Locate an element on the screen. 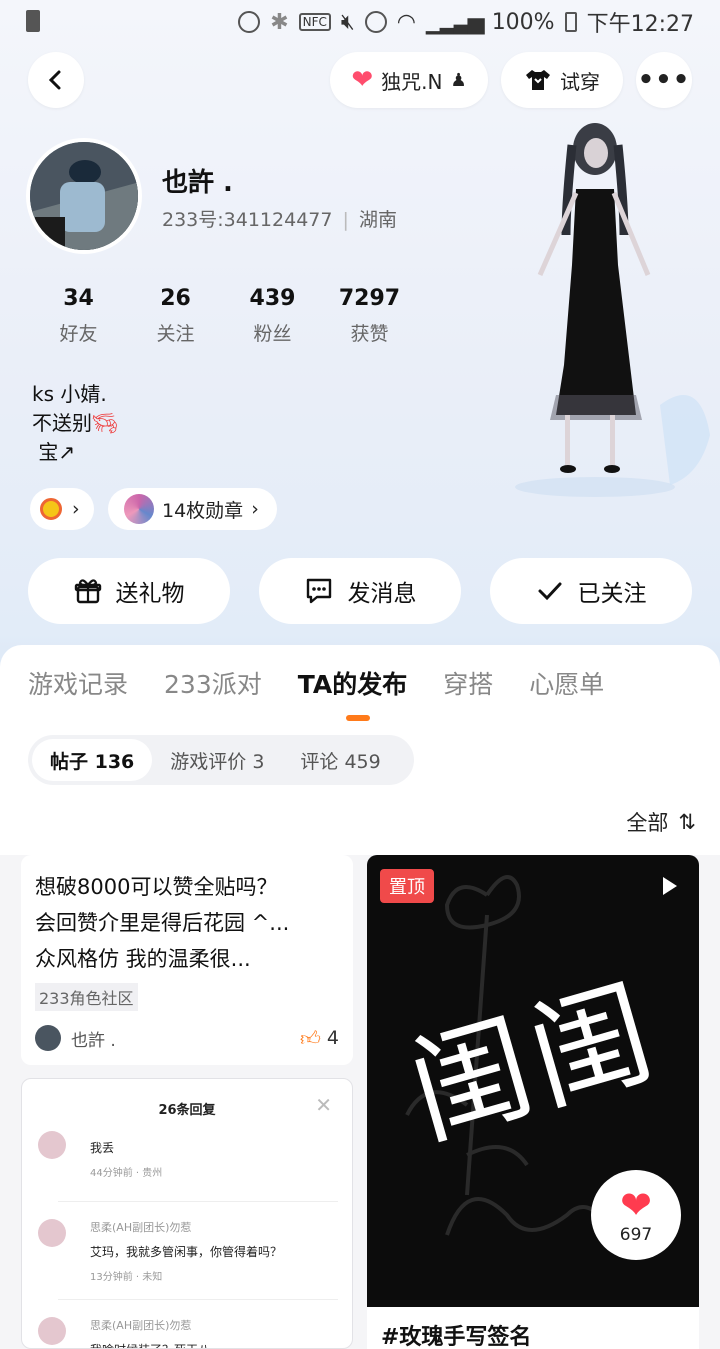 The width and height of the screenshot is (720, 1349). bio-line: 宝↗ is located at coordinates (54, 452).